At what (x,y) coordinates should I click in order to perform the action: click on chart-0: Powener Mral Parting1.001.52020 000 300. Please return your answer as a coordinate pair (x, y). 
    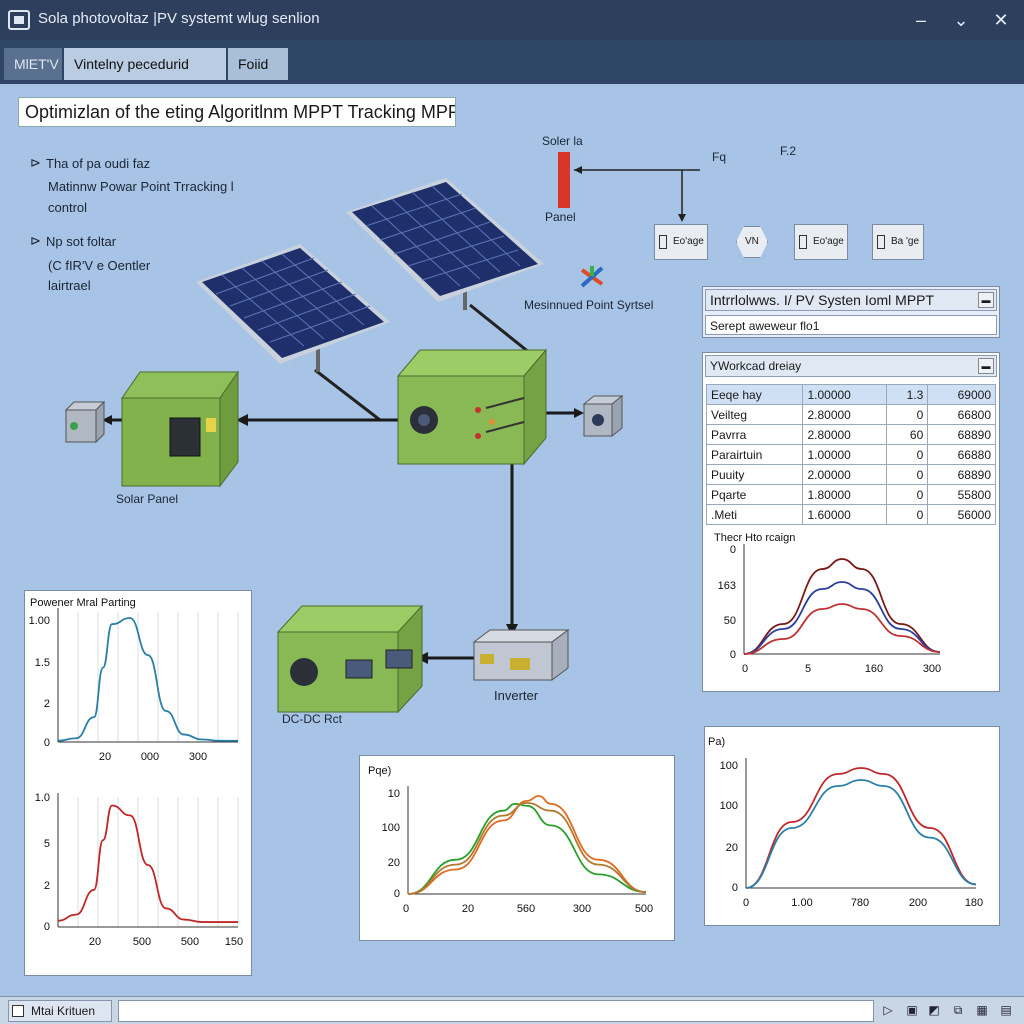
    Looking at the image, I should click on (134, 680).